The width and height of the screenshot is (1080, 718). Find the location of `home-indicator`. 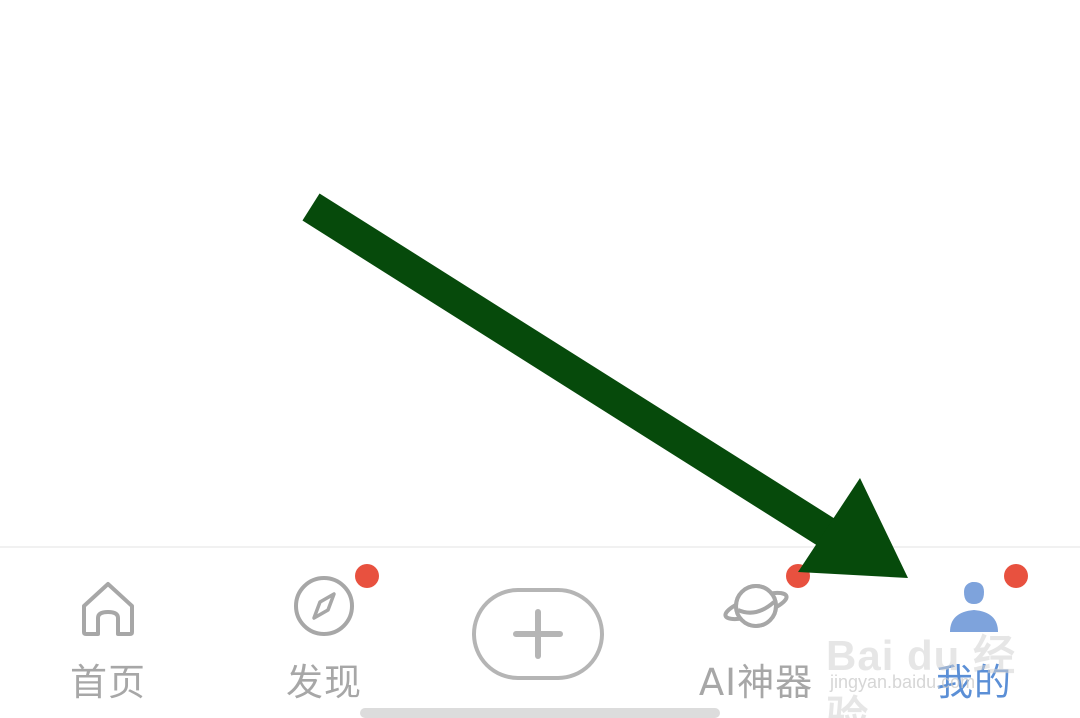

home-indicator is located at coordinates (540, 713).